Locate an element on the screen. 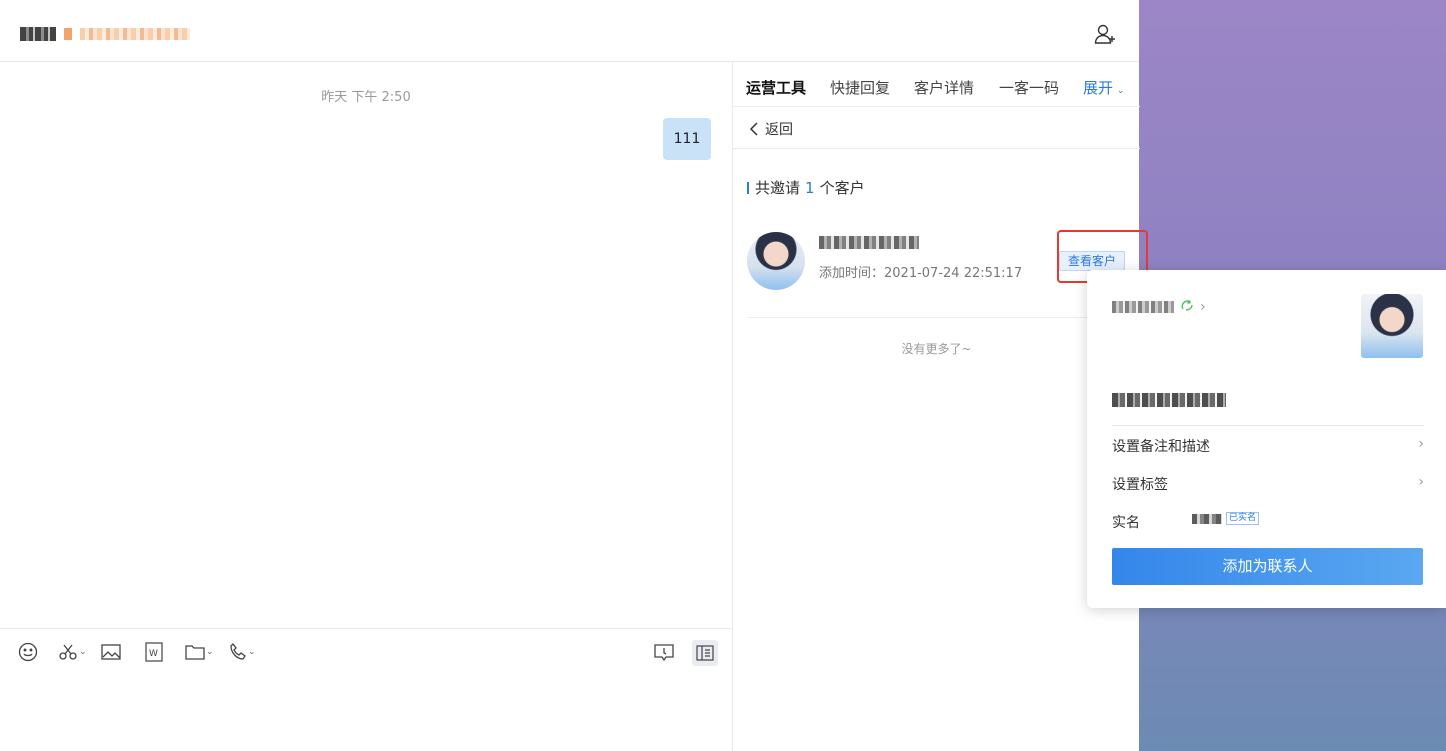 This screenshot has height=751, width=1446. blurred-title-subtext is located at coordinates (135, 34).